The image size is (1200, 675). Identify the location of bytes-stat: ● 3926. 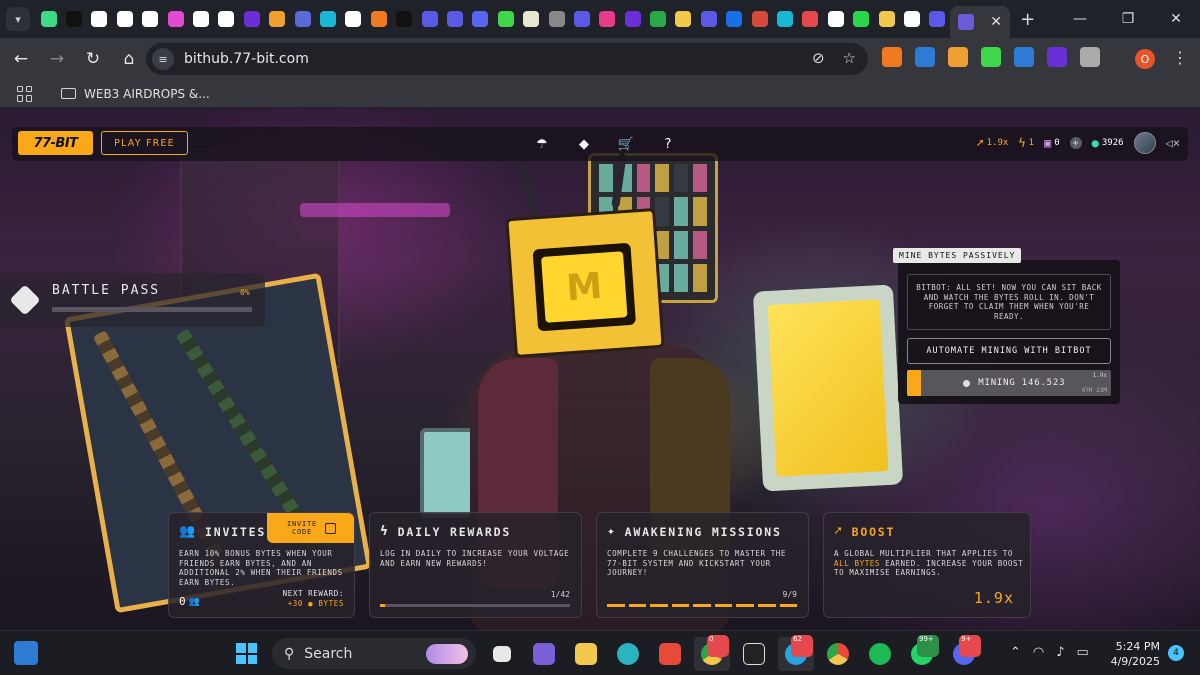
(1108, 143).